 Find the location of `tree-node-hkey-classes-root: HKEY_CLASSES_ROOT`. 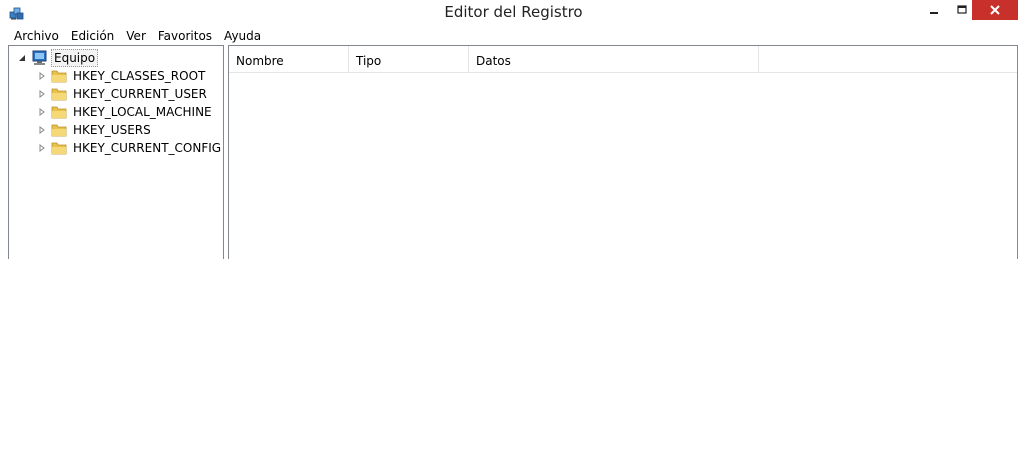

tree-node-hkey-classes-root: HKEY_CLASSES_ROOT is located at coordinates (122, 76).